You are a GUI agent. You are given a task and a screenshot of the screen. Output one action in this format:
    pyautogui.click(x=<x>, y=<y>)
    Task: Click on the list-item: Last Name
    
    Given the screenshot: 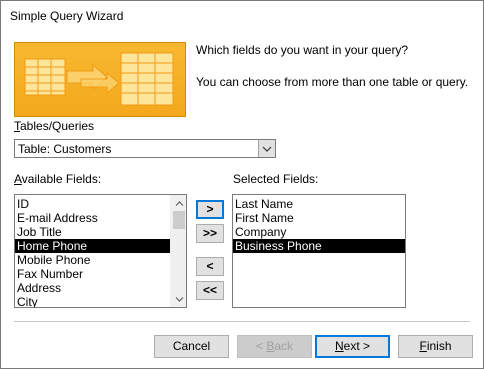 What is the action you would take?
    pyautogui.click(x=319, y=204)
    